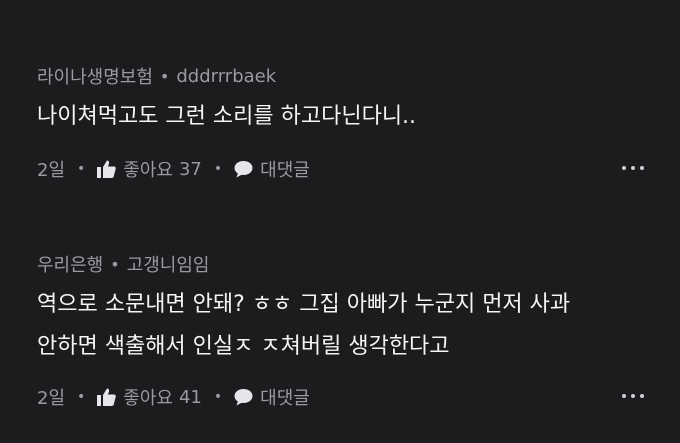 This screenshot has width=680, height=443. Describe the element at coordinates (243, 346) in the screenshot. I see `comment-line: 안하면 색출해서 인실ㅈ ㅈ쳐버릴 생각한다고` at that location.